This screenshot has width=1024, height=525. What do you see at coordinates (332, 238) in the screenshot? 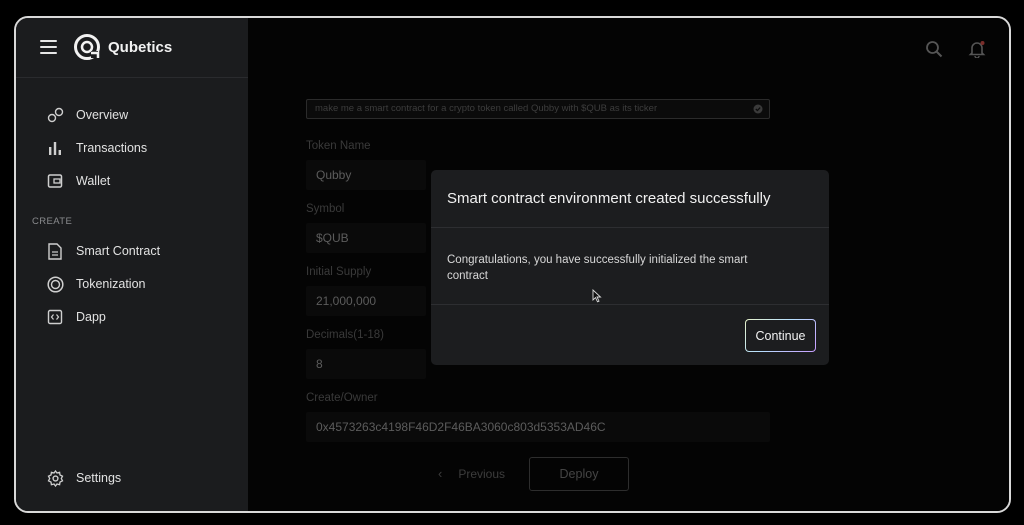
I see `symbol-value: $QUB` at bounding box center [332, 238].